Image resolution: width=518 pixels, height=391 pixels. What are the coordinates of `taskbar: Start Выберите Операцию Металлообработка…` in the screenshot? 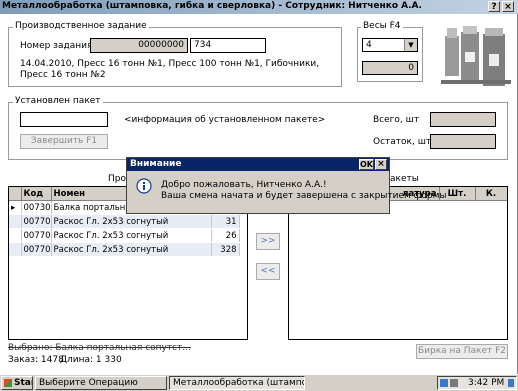 It's located at (259, 382).